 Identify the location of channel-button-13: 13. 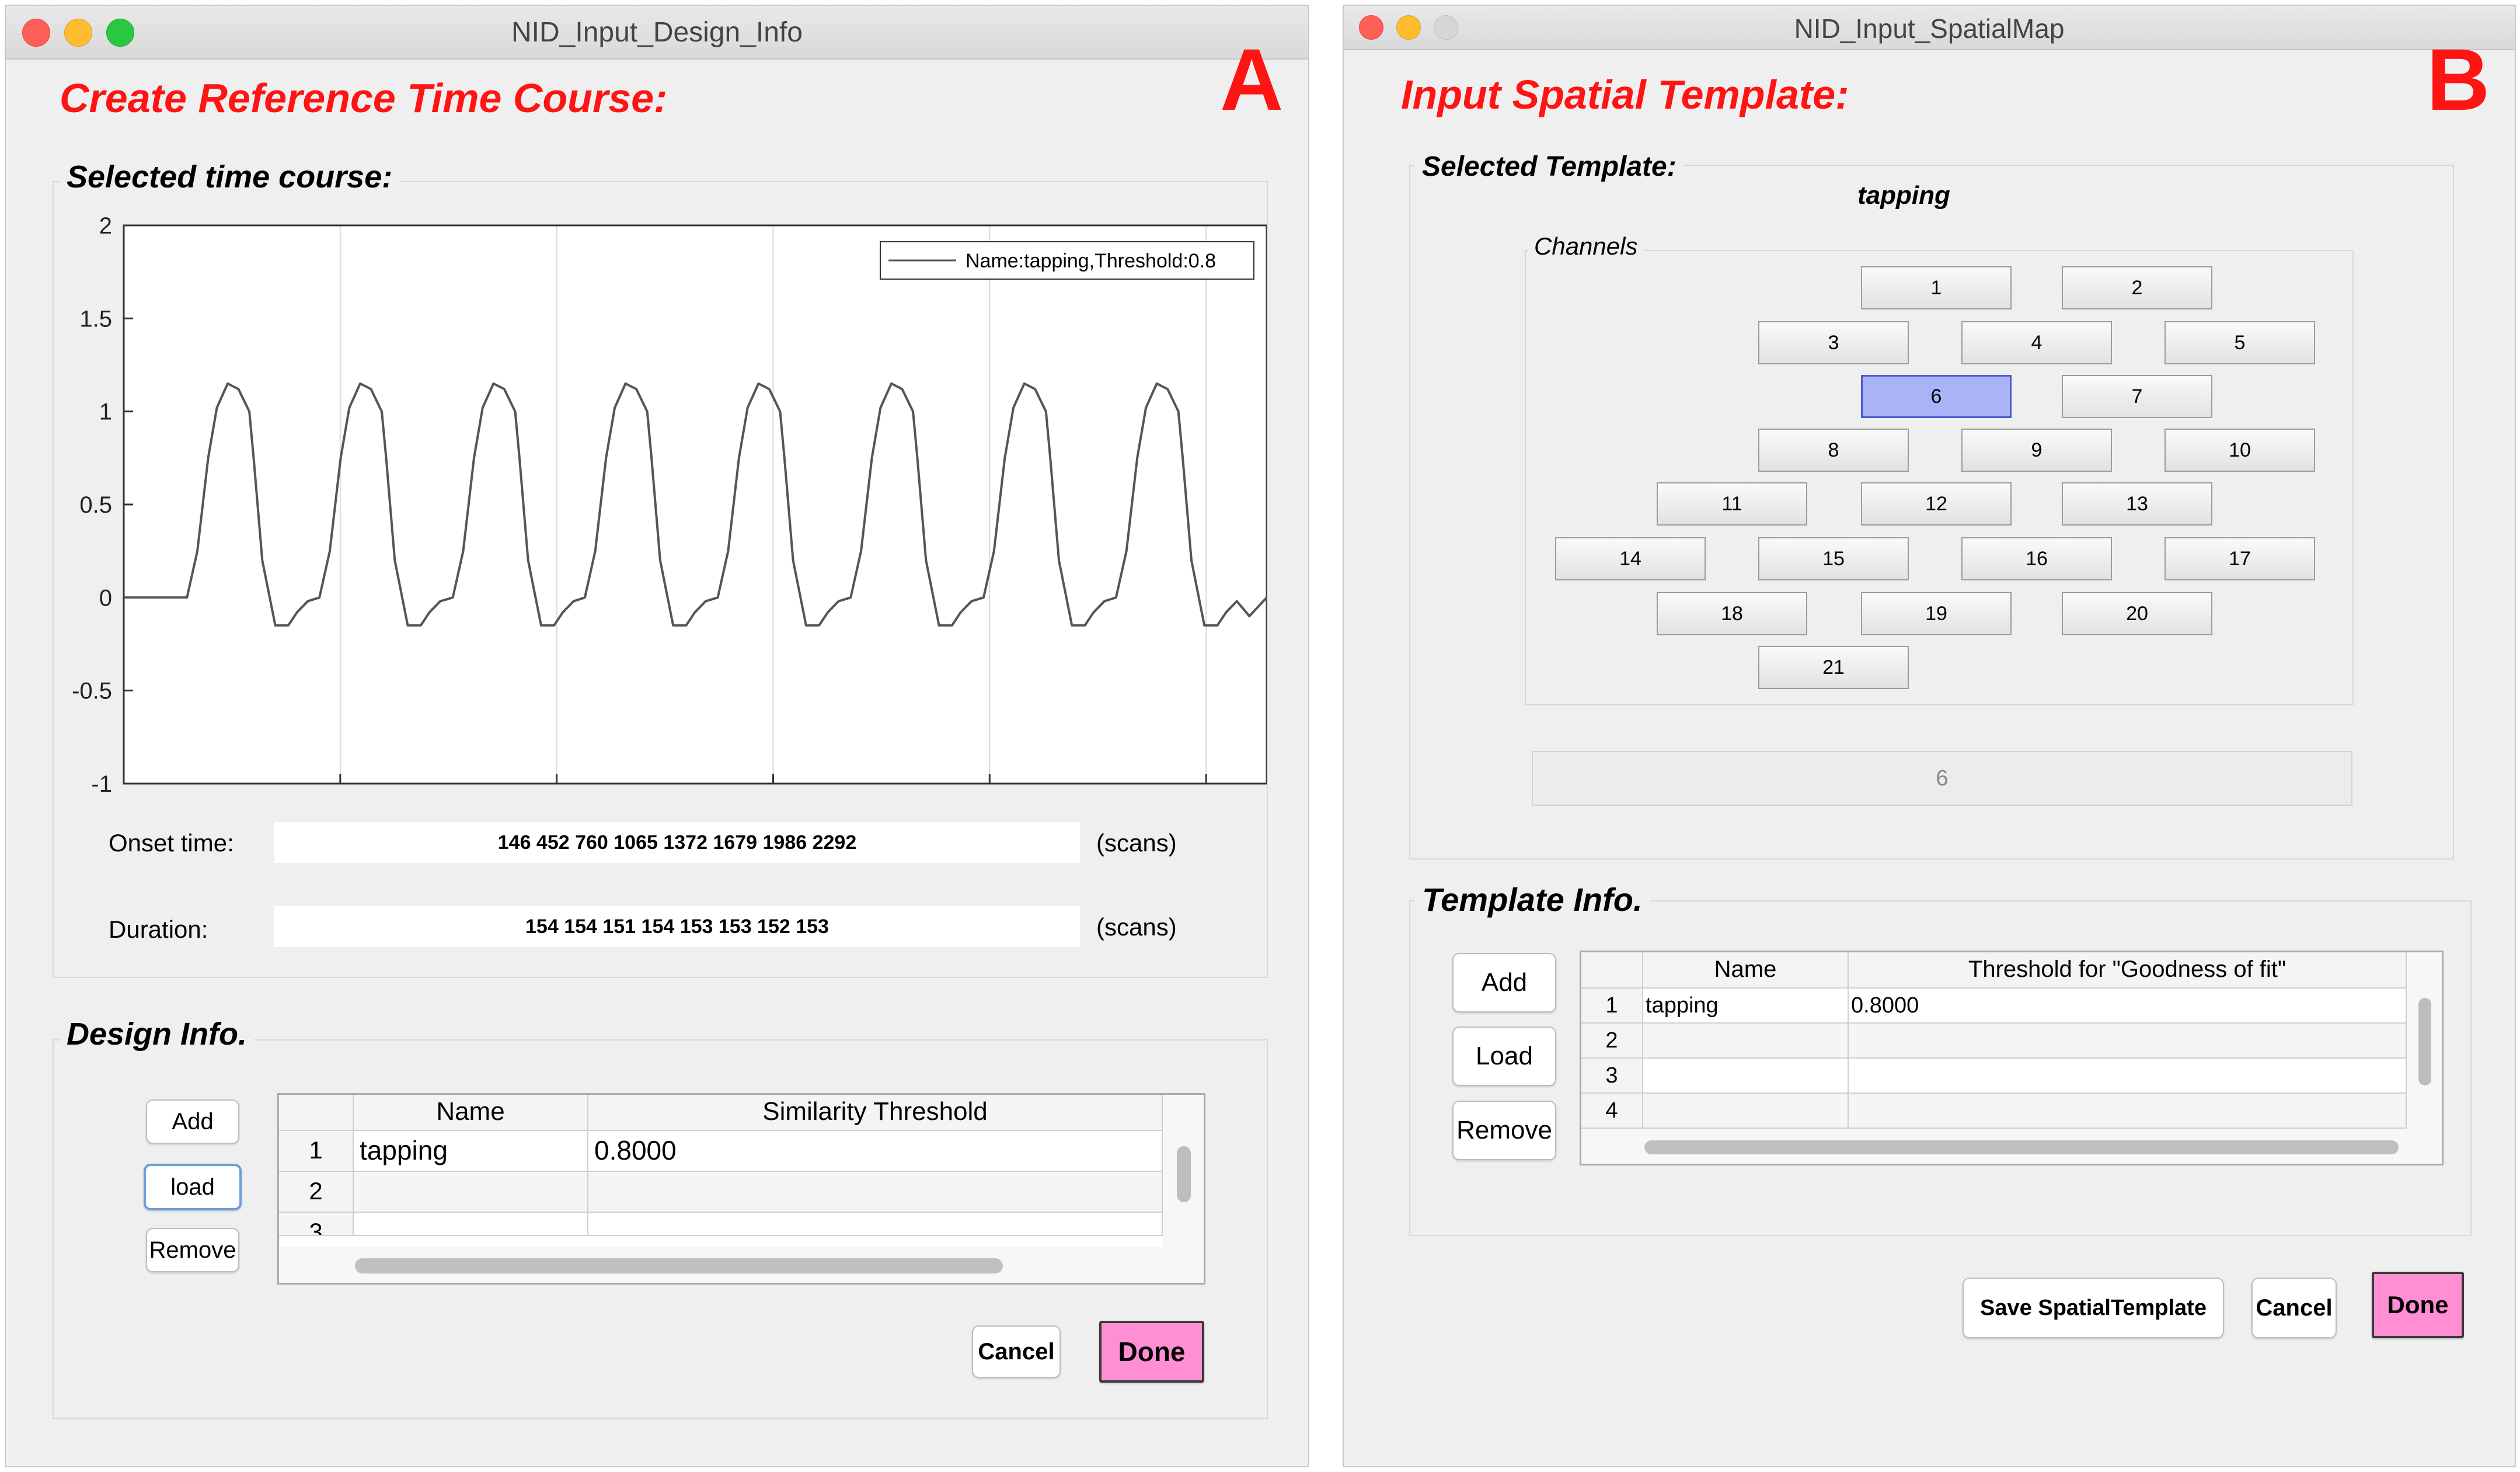
(2137, 504).